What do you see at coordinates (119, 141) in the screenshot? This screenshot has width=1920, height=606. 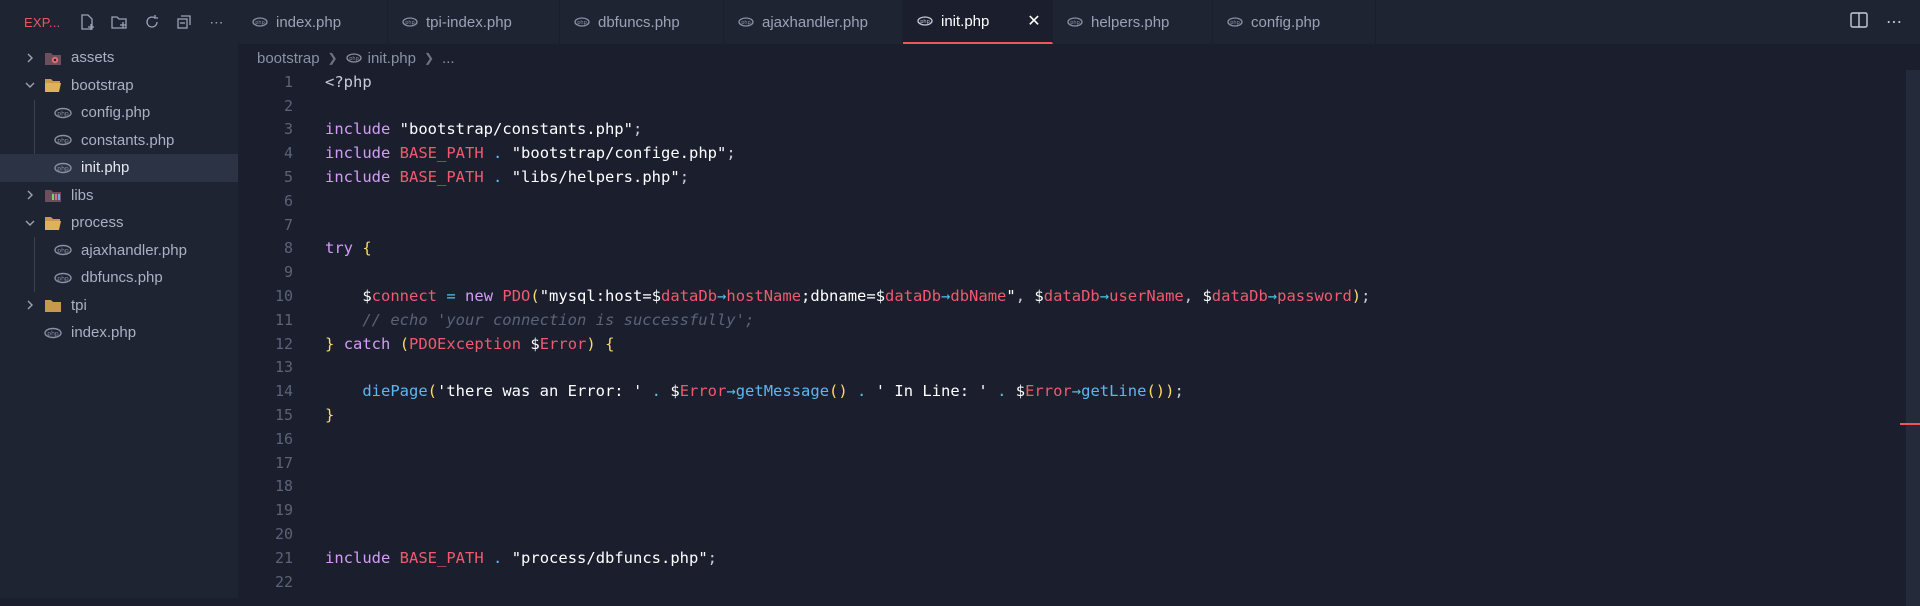 I see `tree-item-constants-php: php constants.php` at bounding box center [119, 141].